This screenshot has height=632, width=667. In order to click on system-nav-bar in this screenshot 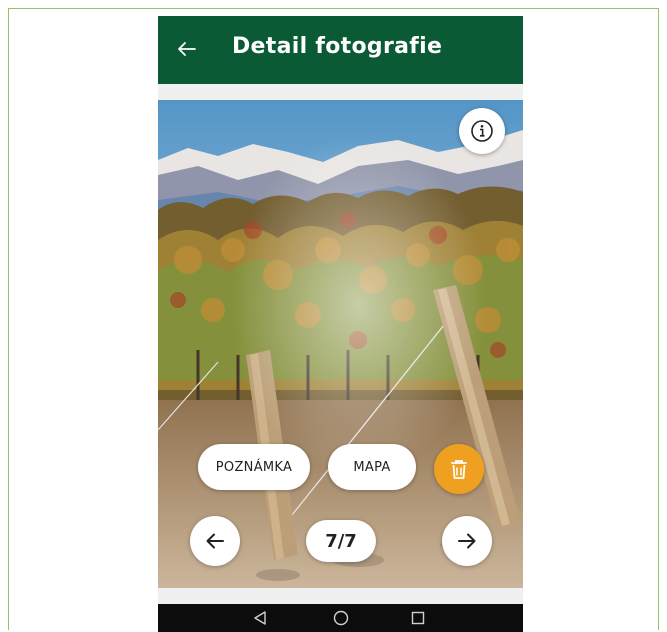, I will do `click(340, 618)`.